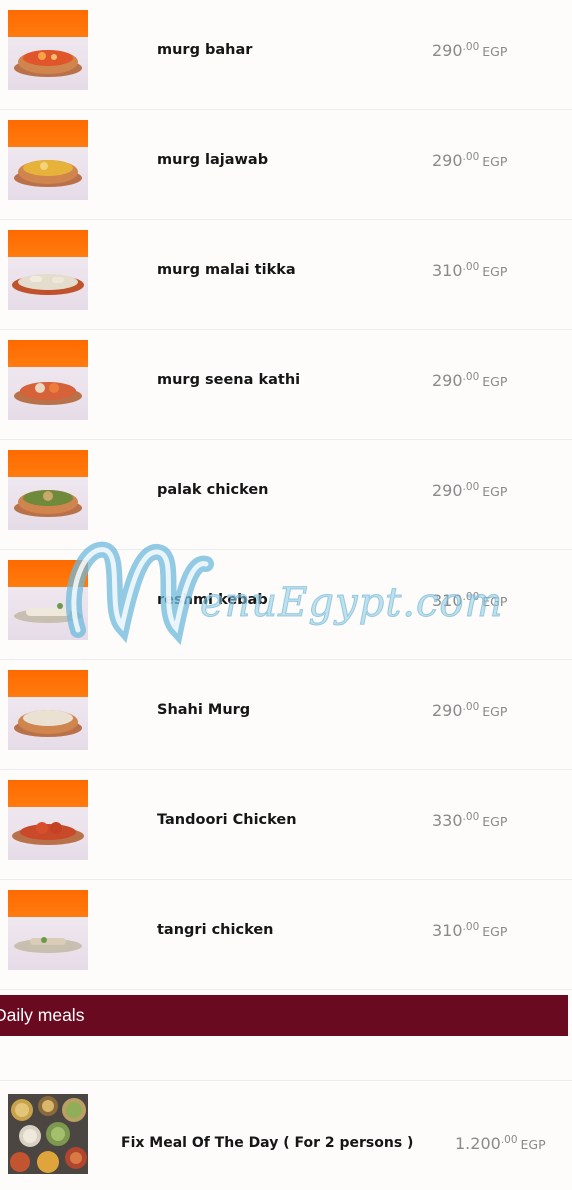  I want to click on menu-item: Shahi Murg 290.00 EGP, so click(286, 715).